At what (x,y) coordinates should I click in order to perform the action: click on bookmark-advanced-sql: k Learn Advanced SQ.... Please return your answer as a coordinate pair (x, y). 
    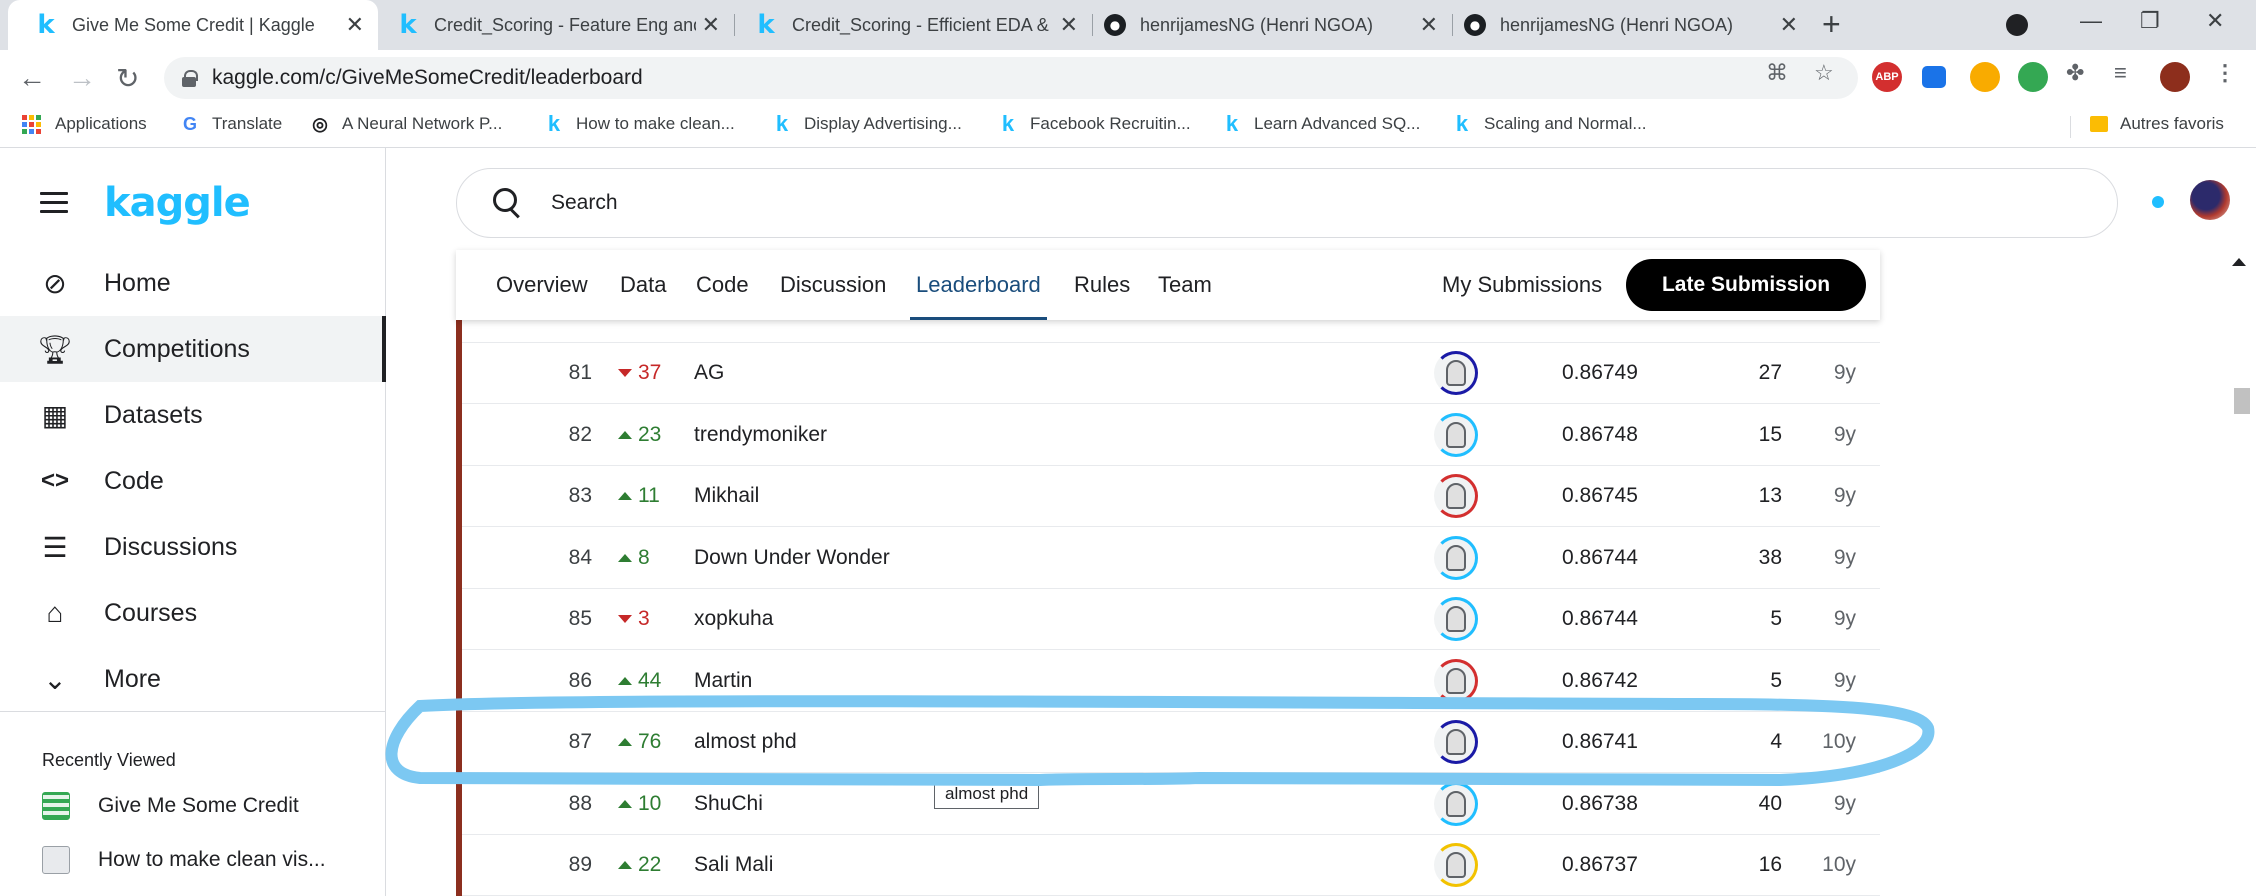
    Looking at the image, I should click on (1321, 123).